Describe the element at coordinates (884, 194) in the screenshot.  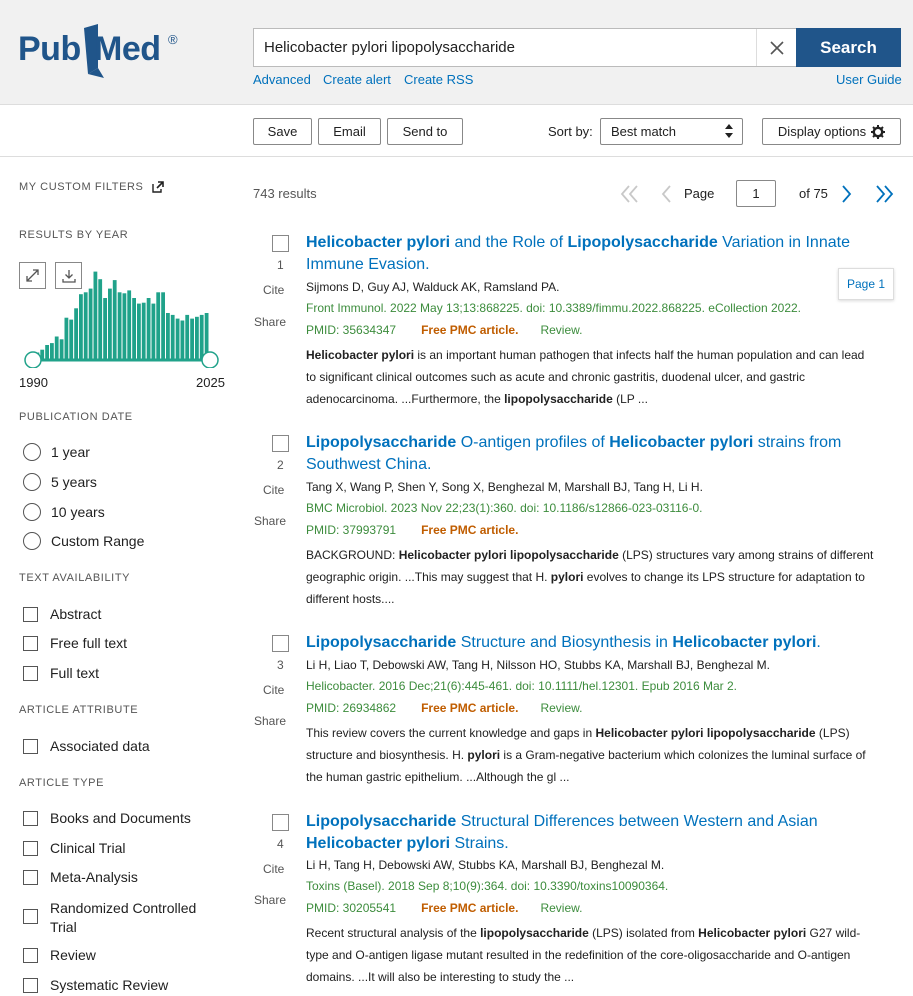
I see `last-page-icon` at that location.